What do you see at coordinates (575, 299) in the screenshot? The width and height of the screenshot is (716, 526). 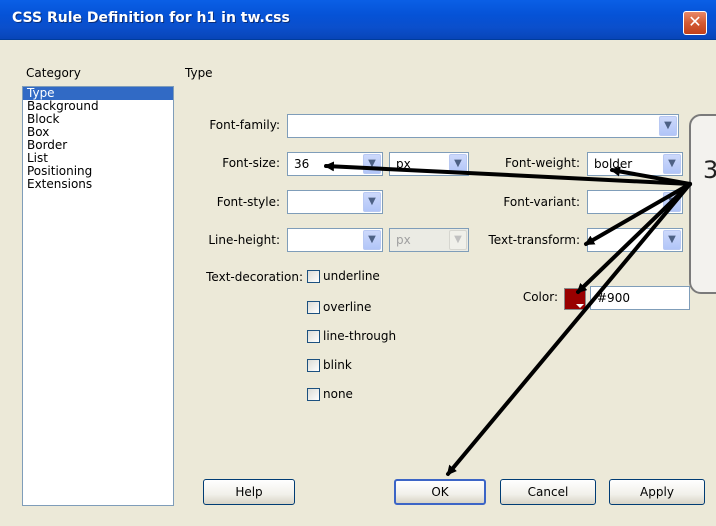 I see `color-swatch-button` at bounding box center [575, 299].